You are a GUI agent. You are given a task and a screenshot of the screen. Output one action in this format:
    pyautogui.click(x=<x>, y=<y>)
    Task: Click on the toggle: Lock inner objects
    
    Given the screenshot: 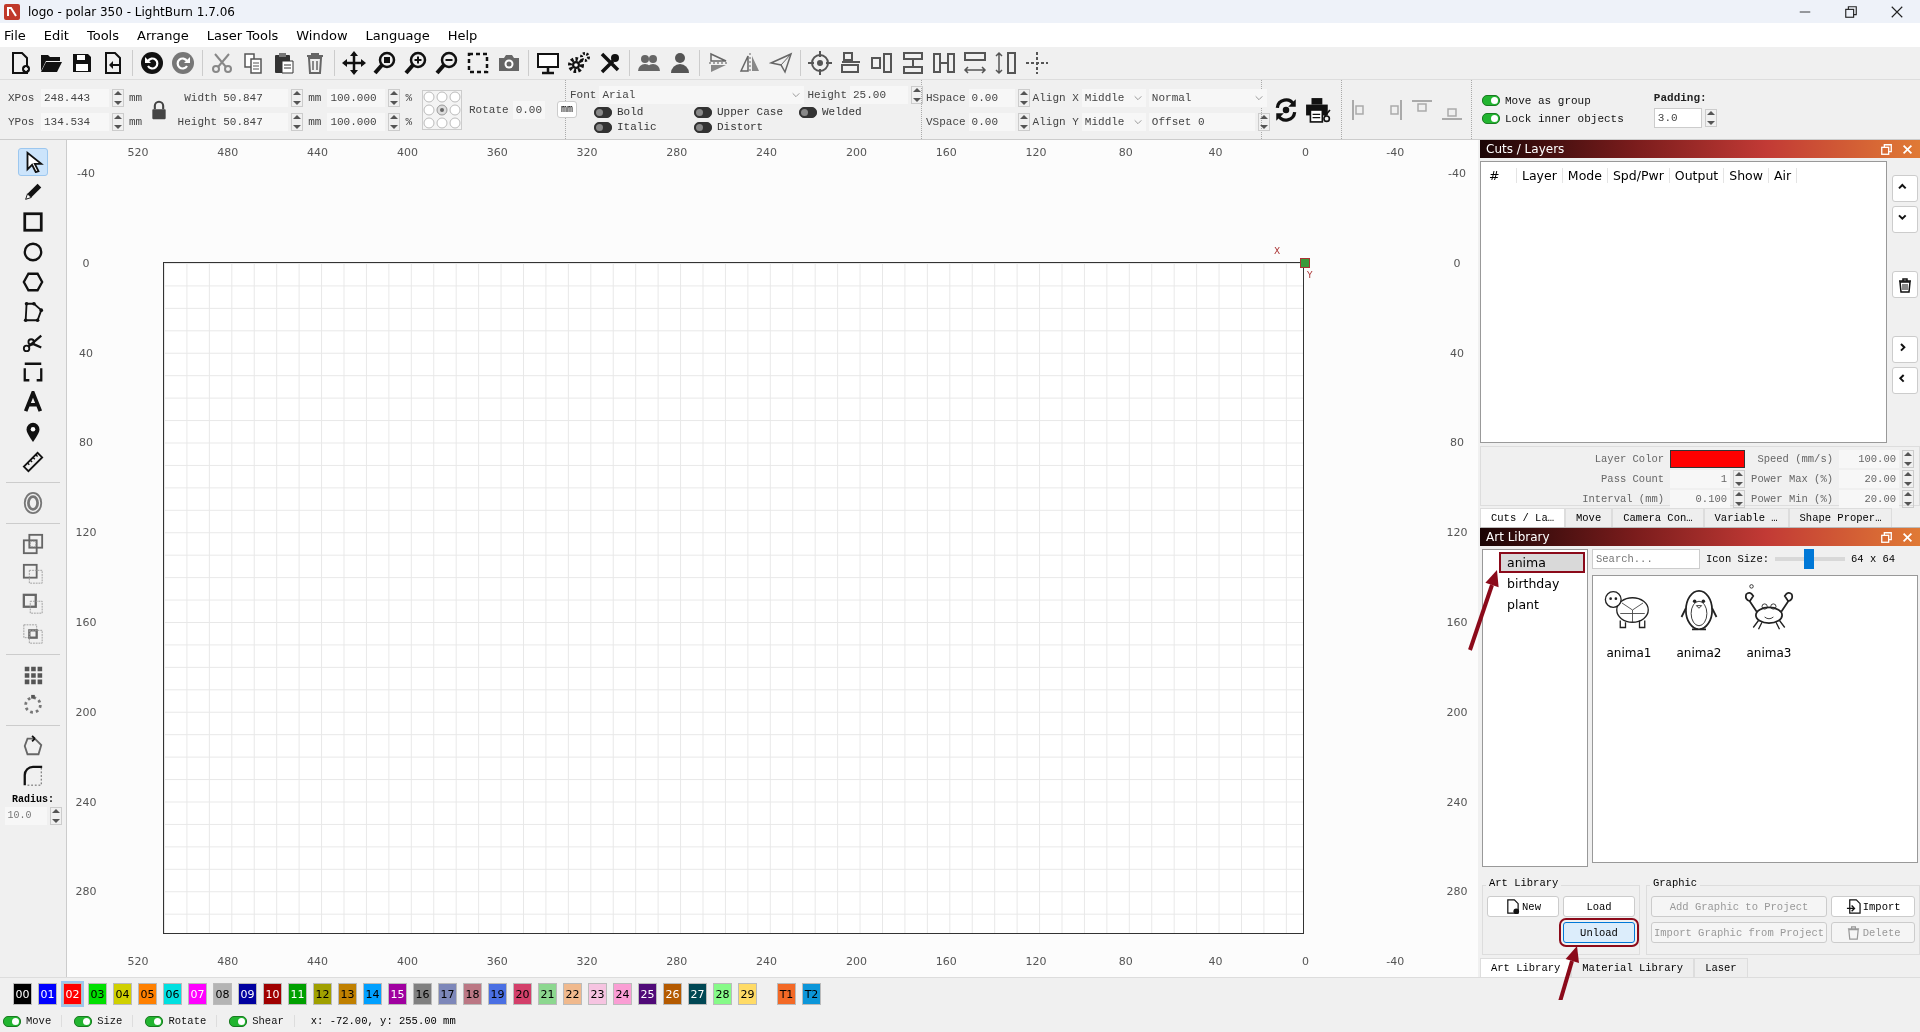 What is the action you would take?
    pyautogui.click(x=1553, y=118)
    